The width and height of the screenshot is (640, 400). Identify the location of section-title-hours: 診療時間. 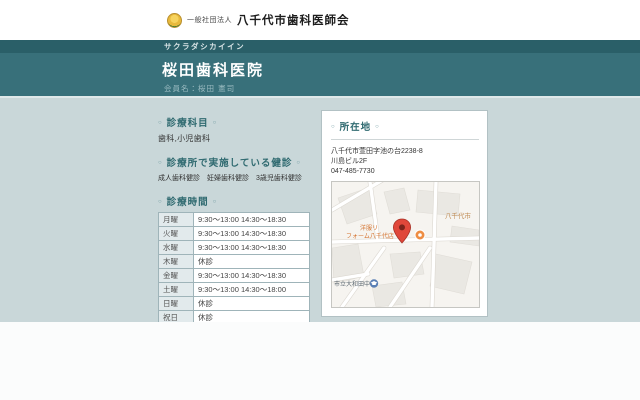
(236, 201).